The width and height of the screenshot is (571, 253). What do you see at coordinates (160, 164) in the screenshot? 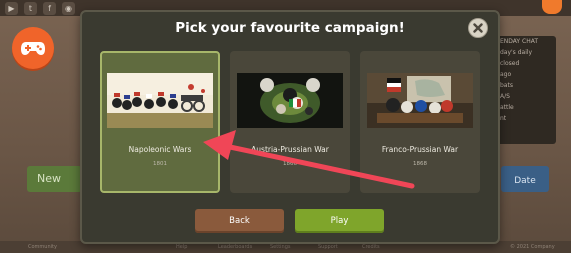
I see `campaign-year: 1801` at bounding box center [160, 164].